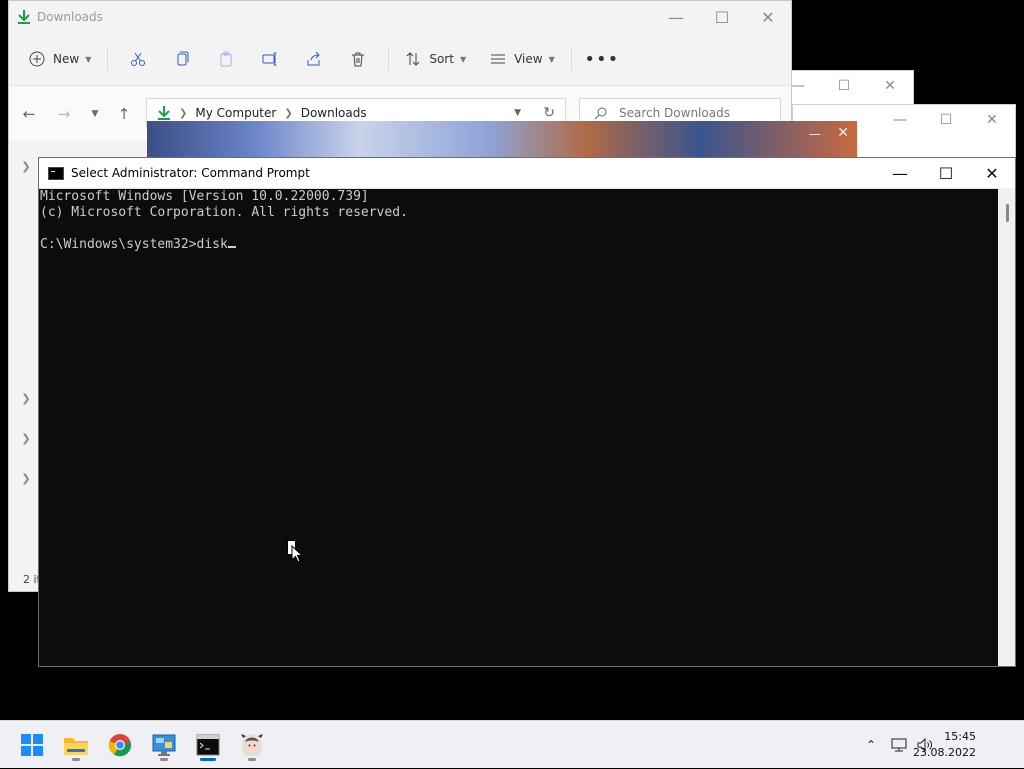  What do you see at coordinates (899, 745) in the screenshot?
I see `network-icon` at bounding box center [899, 745].